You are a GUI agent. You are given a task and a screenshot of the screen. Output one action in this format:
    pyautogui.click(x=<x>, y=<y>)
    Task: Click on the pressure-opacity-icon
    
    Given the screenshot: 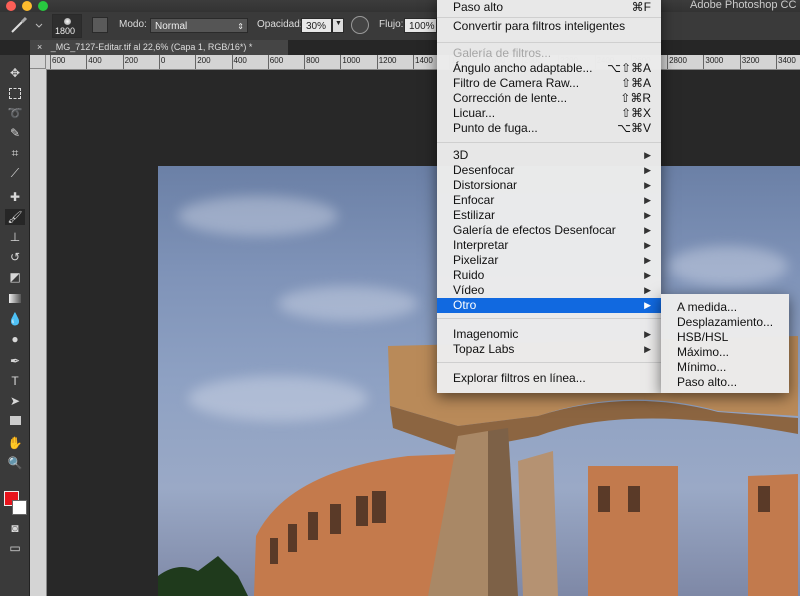 What is the action you would take?
    pyautogui.click(x=360, y=25)
    